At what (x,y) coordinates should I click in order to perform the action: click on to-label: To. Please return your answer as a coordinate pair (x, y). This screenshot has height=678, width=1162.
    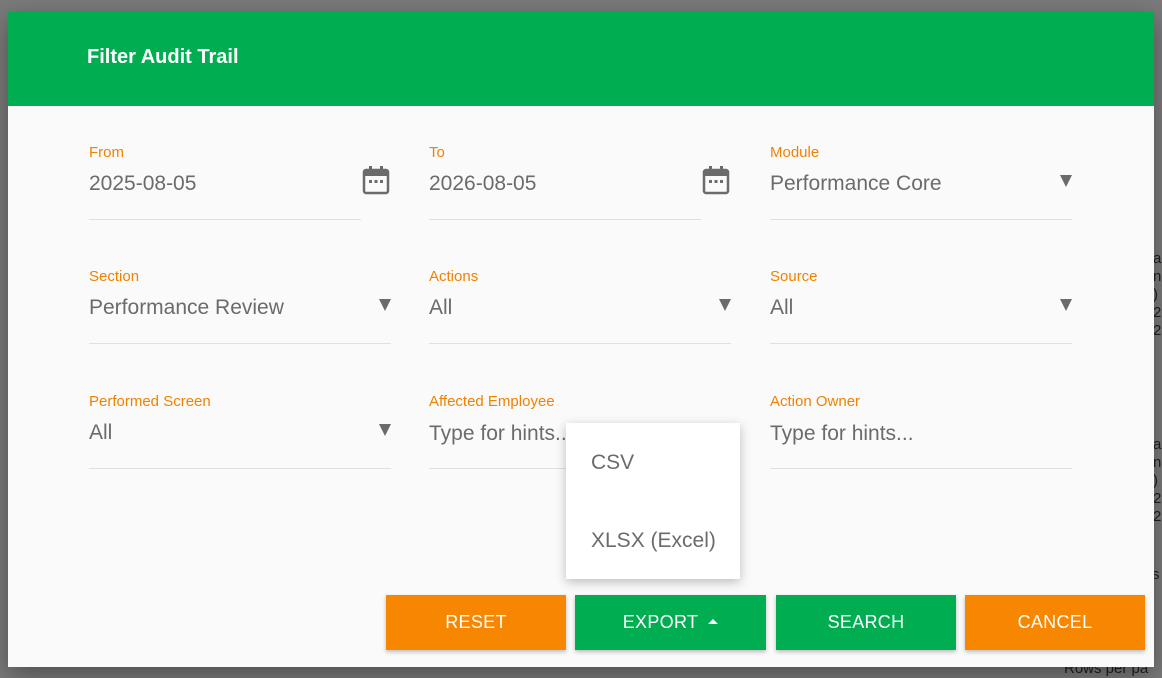
    Looking at the image, I should click on (437, 152).